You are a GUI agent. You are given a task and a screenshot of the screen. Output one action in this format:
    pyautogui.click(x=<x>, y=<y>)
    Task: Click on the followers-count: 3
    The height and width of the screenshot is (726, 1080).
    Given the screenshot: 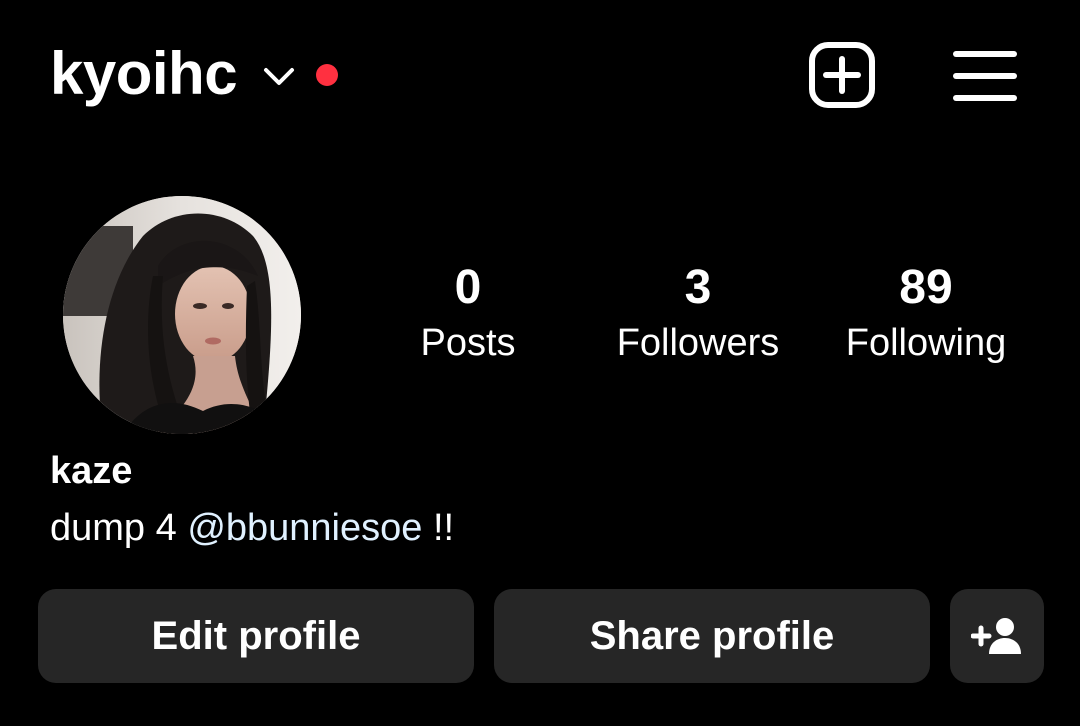 What is the action you would take?
    pyautogui.click(x=698, y=287)
    